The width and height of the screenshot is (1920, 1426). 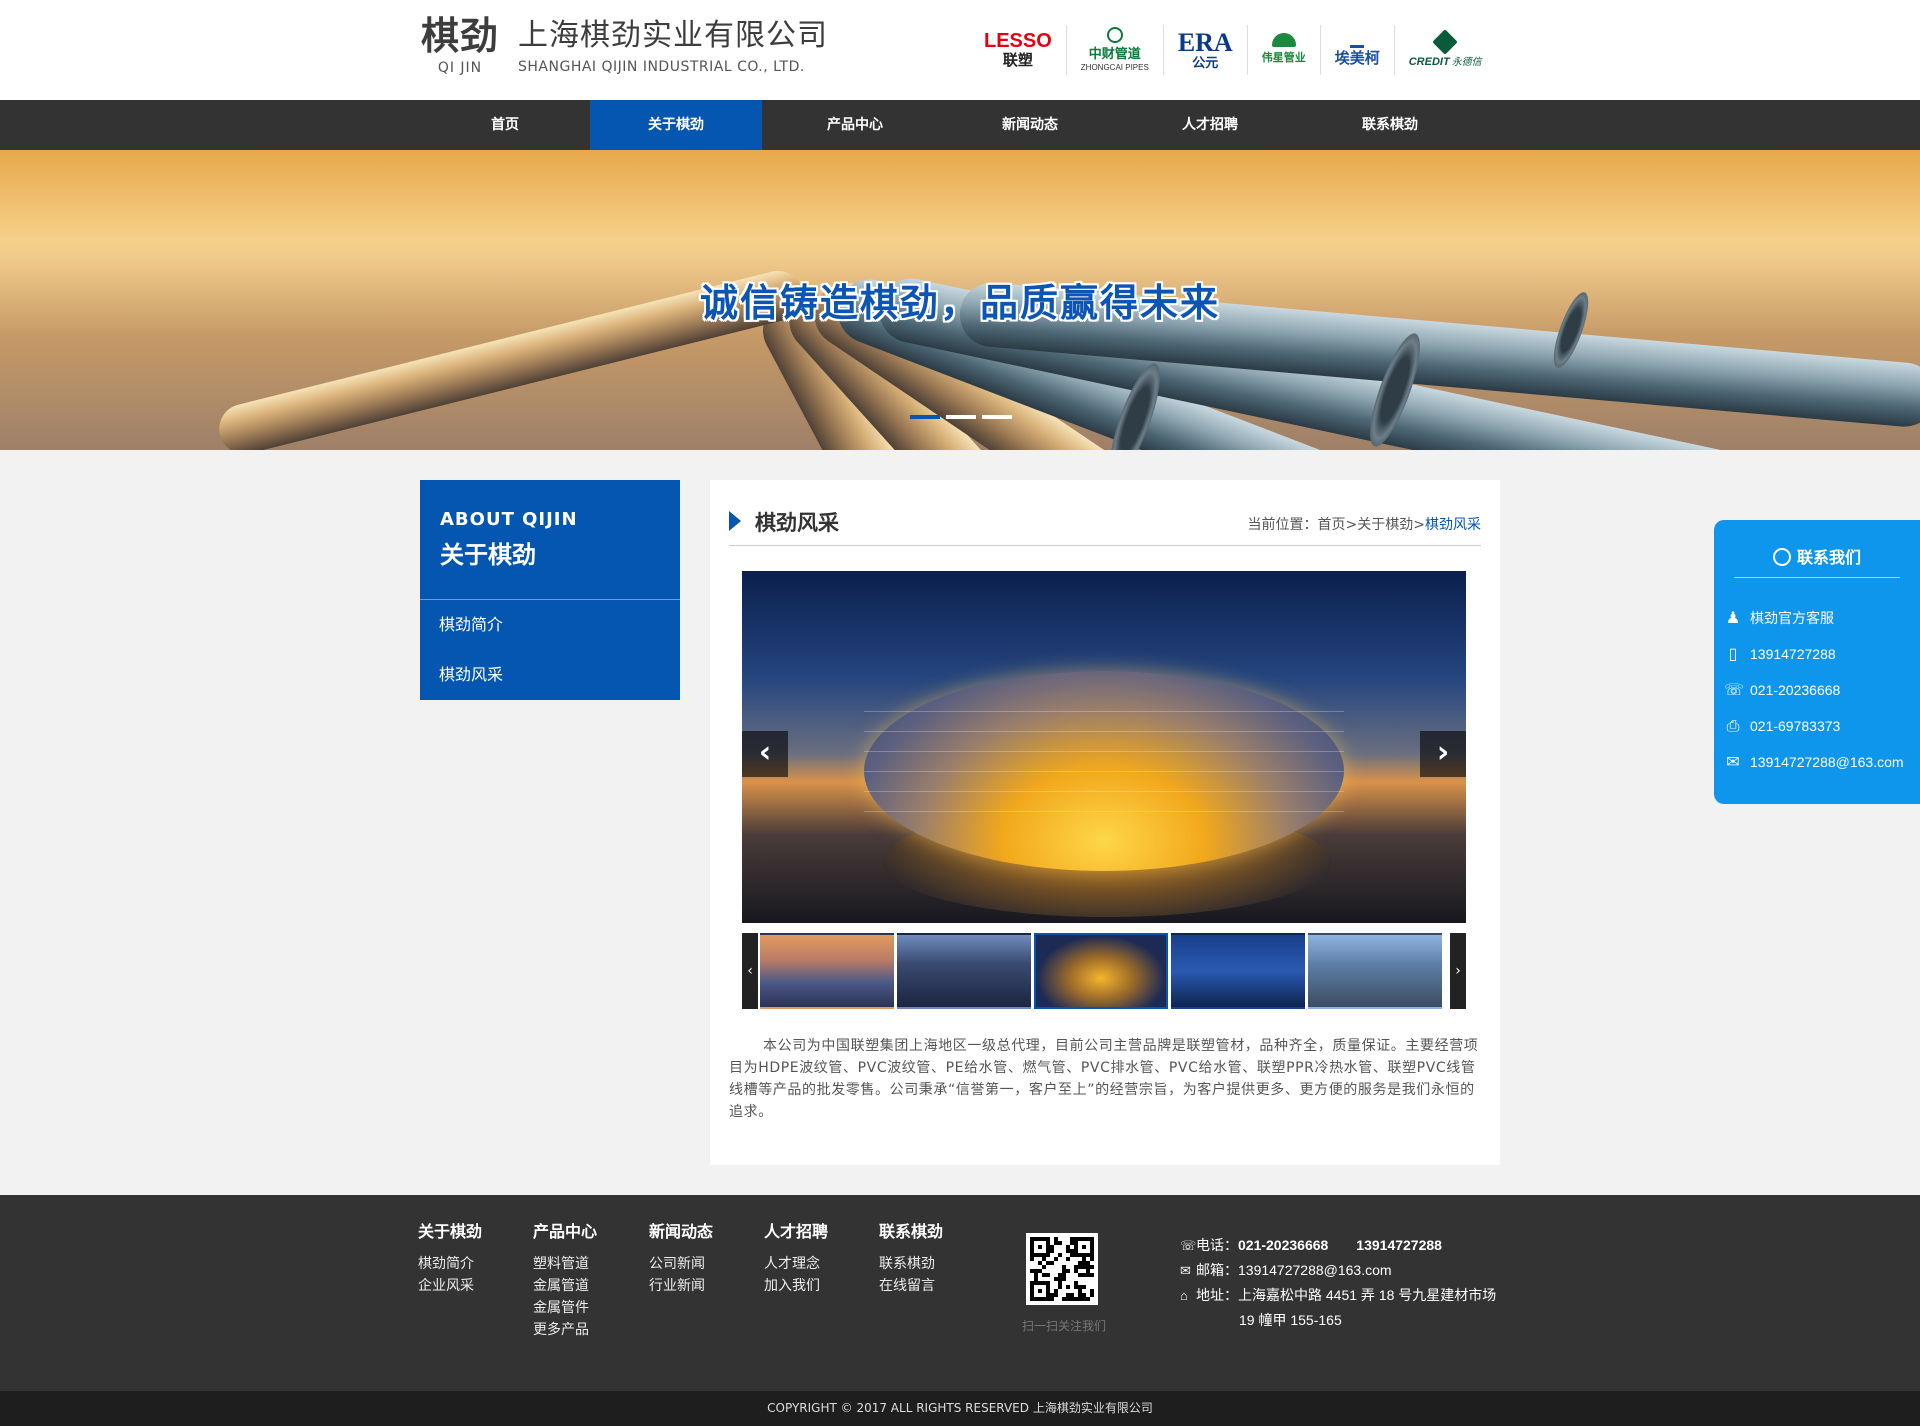 What do you see at coordinates (565, 1308) in the screenshot?
I see `footer-link: 金属管件` at bounding box center [565, 1308].